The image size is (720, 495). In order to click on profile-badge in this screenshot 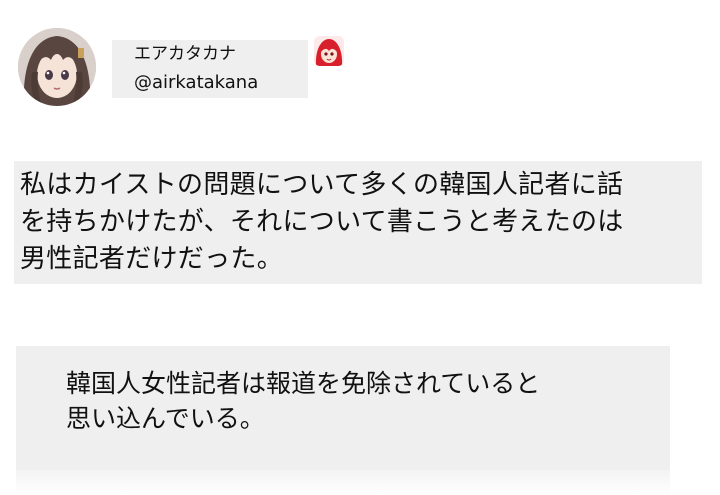, I will do `click(329, 51)`.